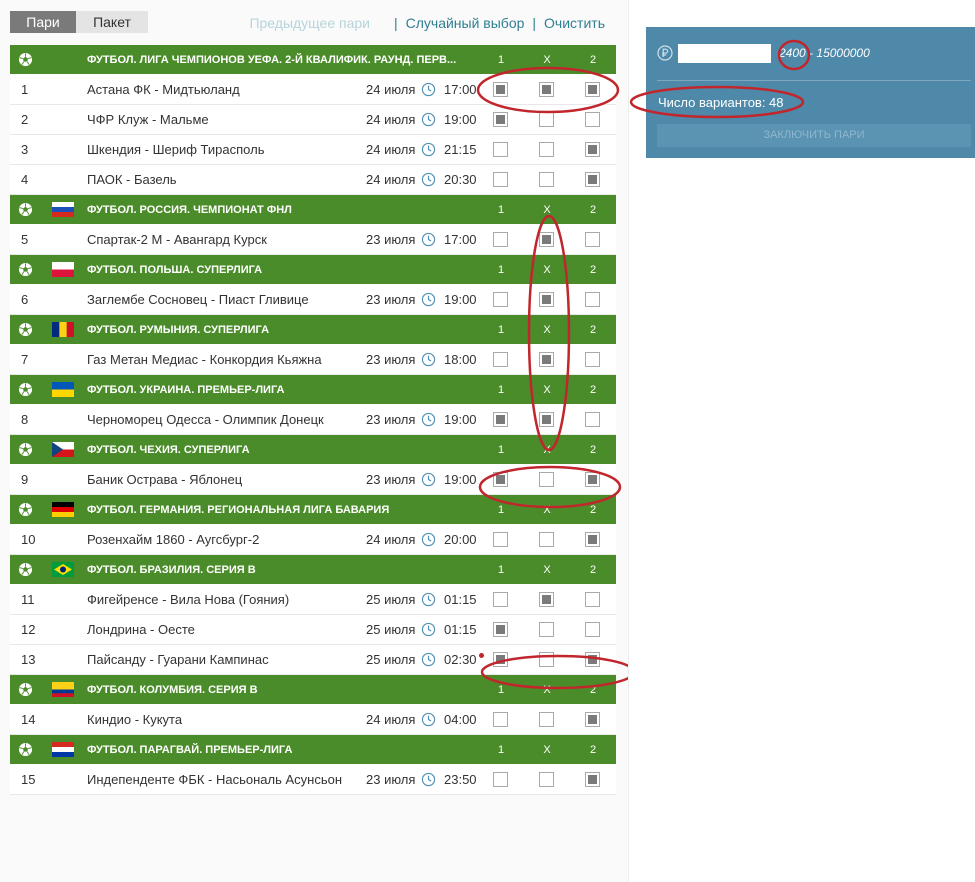 Image resolution: width=975 pixels, height=882 pixels. What do you see at coordinates (460, 779) in the screenshot?
I see `match-time: 23:50` at bounding box center [460, 779].